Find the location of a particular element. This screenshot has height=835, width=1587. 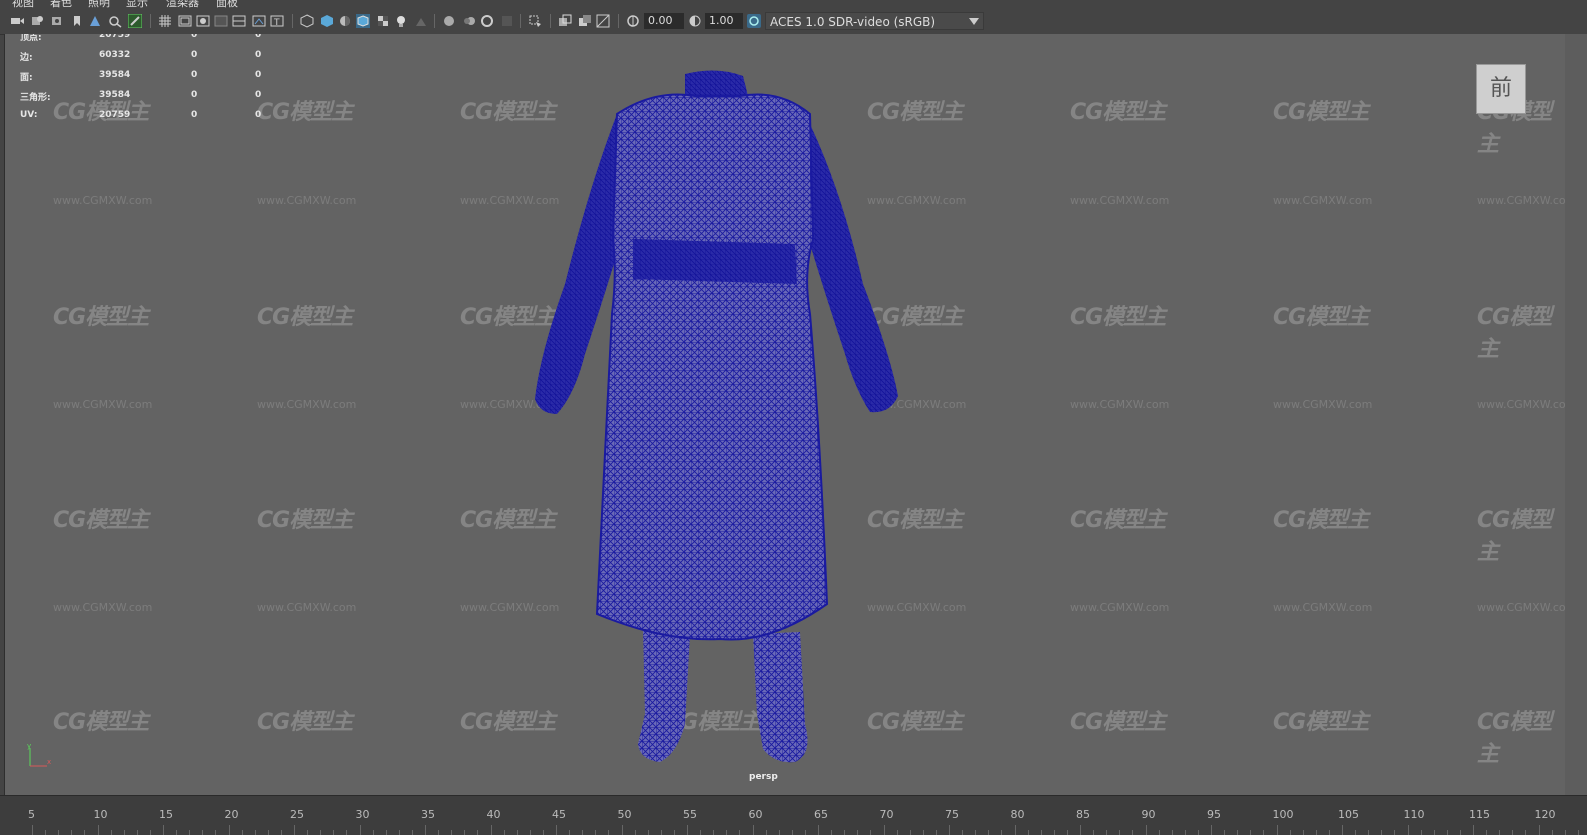

isolate-select-icon is located at coordinates (535, 21).